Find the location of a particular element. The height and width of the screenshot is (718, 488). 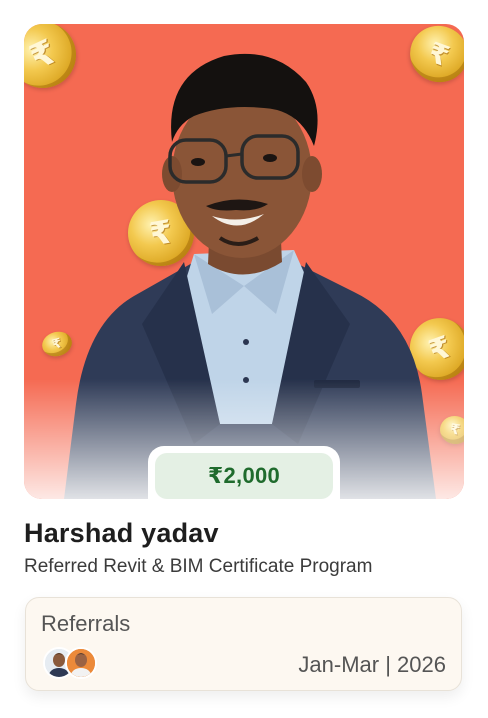

reward-amount-text: ₹2,000 is located at coordinates (244, 475).